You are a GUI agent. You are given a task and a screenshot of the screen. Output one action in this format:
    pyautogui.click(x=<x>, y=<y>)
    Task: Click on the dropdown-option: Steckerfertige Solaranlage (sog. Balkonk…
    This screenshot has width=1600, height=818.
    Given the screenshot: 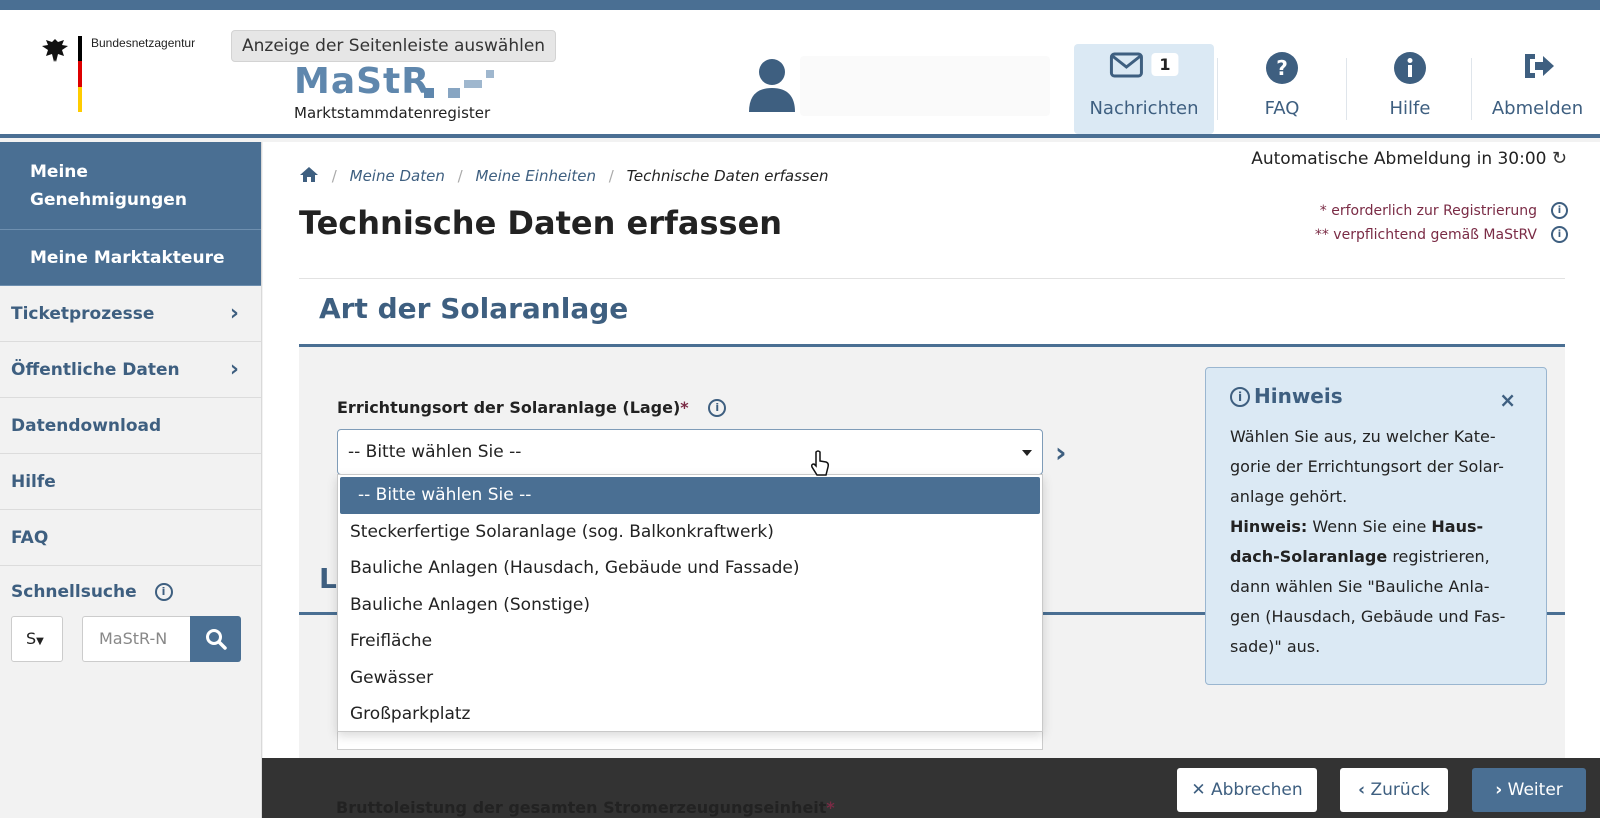 What is the action you would take?
    pyautogui.click(x=690, y=532)
    